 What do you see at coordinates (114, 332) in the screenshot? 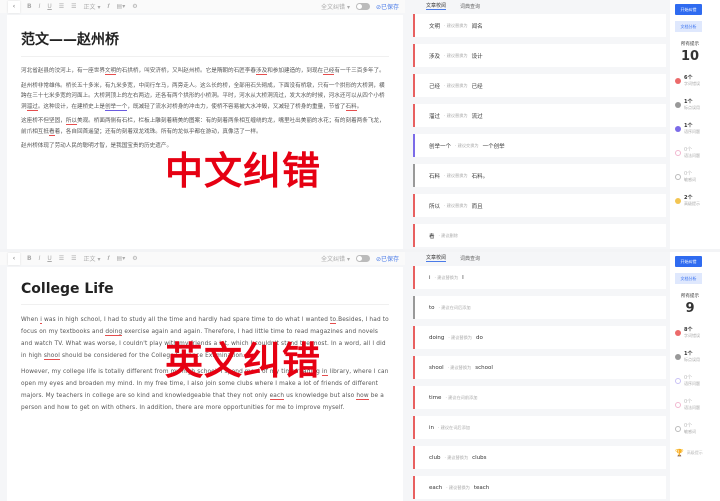
I see `flagged-text: doing` at bounding box center [114, 332].